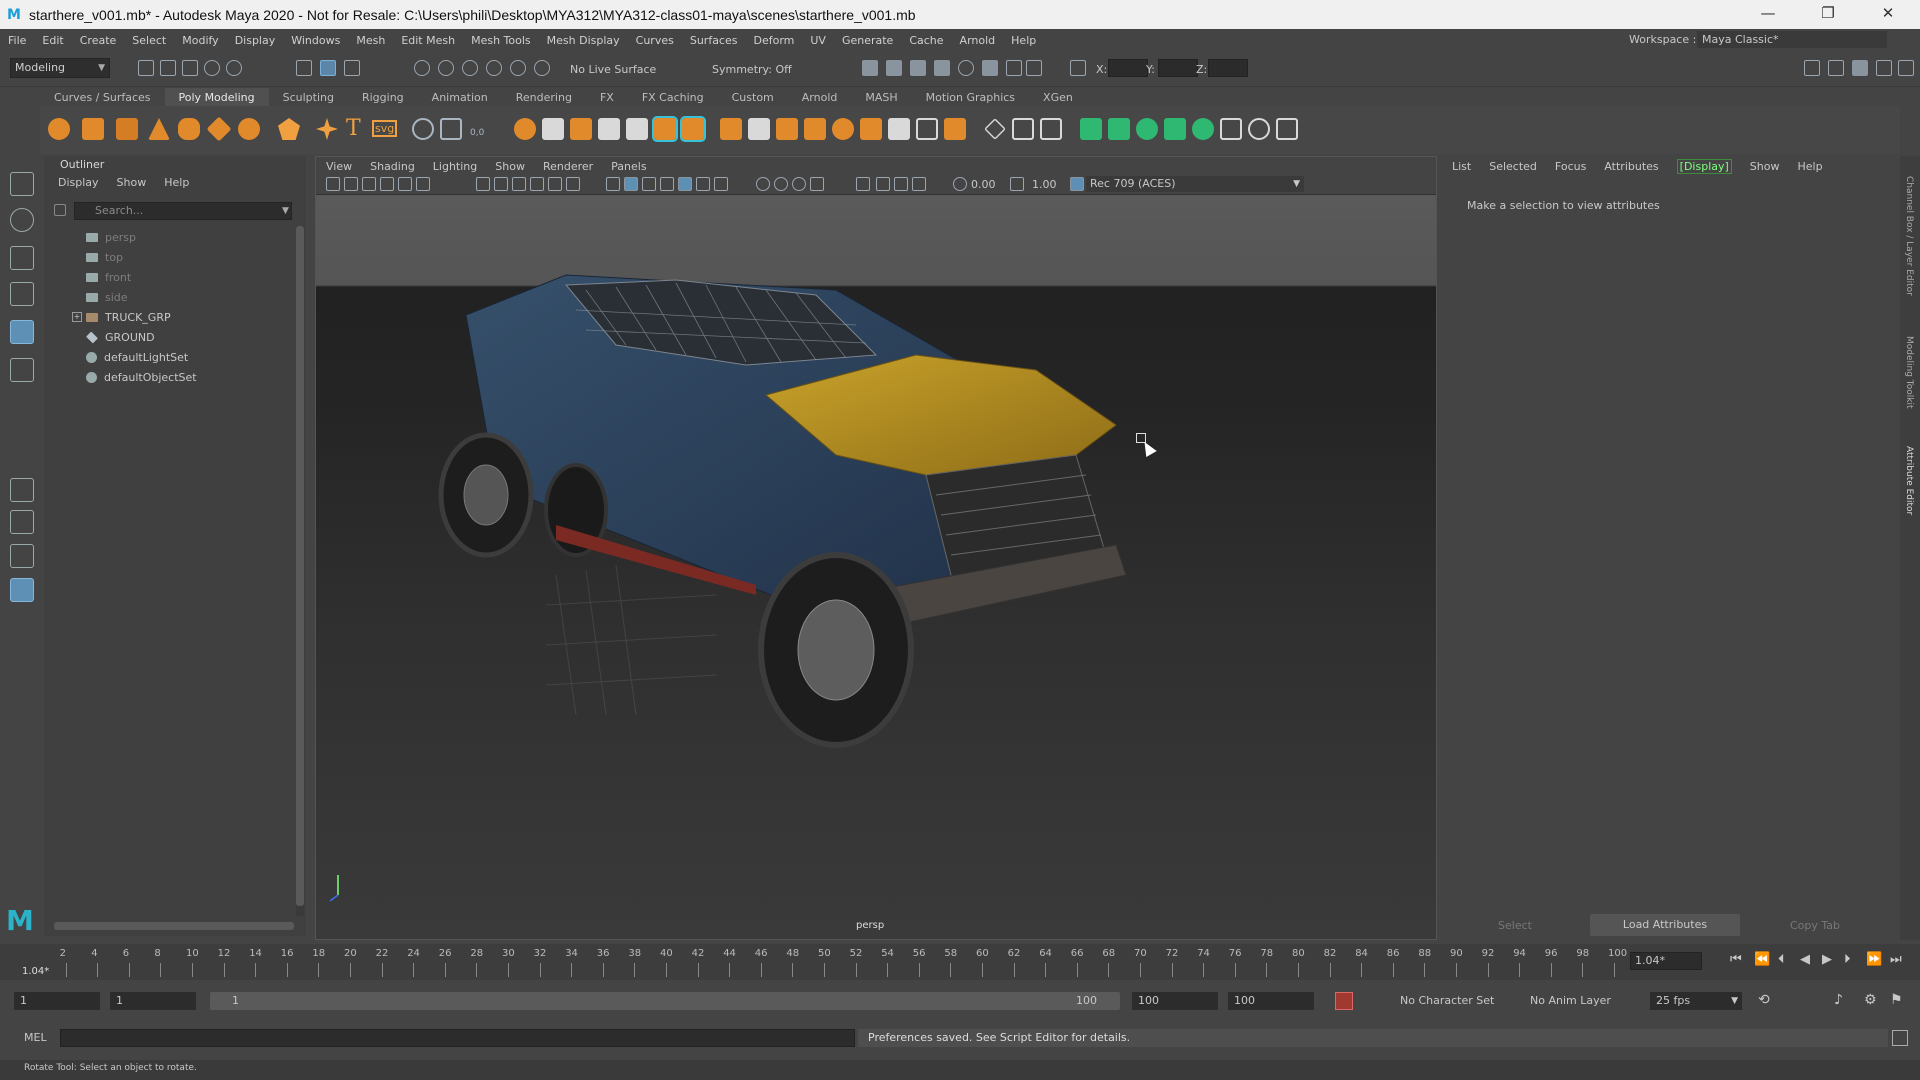  Describe the element at coordinates (1792, 39) in the screenshot. I see `workspace-dropdown: Maya Classic*` at that location.